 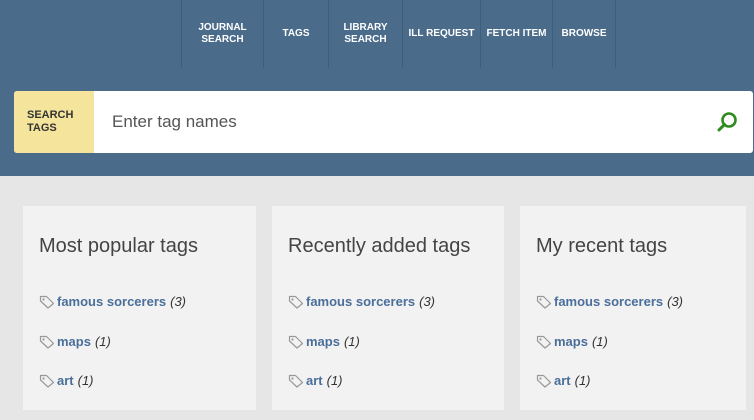 What do you see at coordinates (602, 246) in the screenshot?
I see `panel-title: My recent tags` at bounding box center [602, 246].